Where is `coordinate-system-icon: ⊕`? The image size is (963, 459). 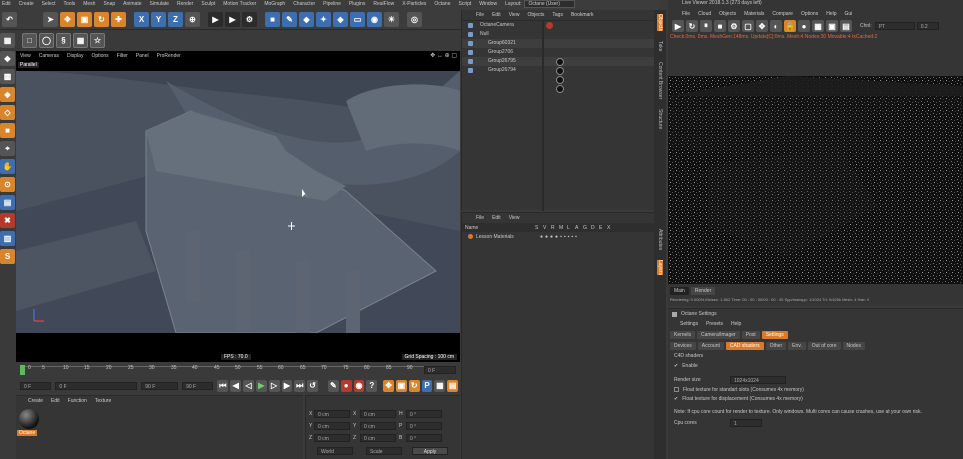 coordinate-system-icon: ⊕ is located at coordinates (192, 19).